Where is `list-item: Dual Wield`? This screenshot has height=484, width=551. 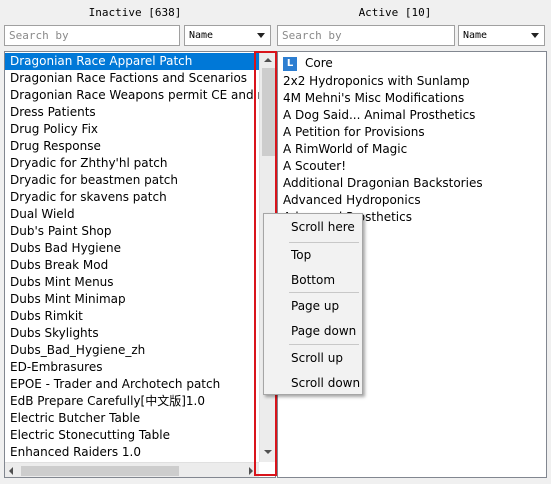
list-item: Dual Wield is located at coordinates (132, 214).